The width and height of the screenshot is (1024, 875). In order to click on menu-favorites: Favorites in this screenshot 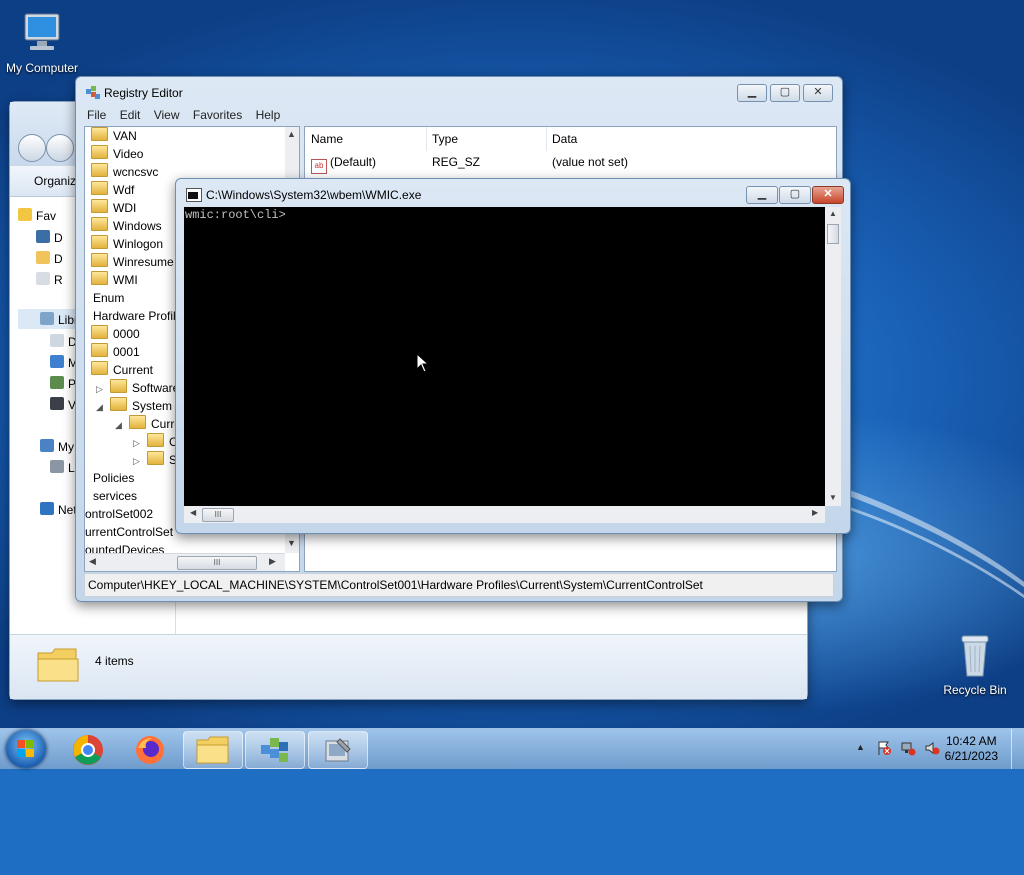, I will do `click(217, 115)`.